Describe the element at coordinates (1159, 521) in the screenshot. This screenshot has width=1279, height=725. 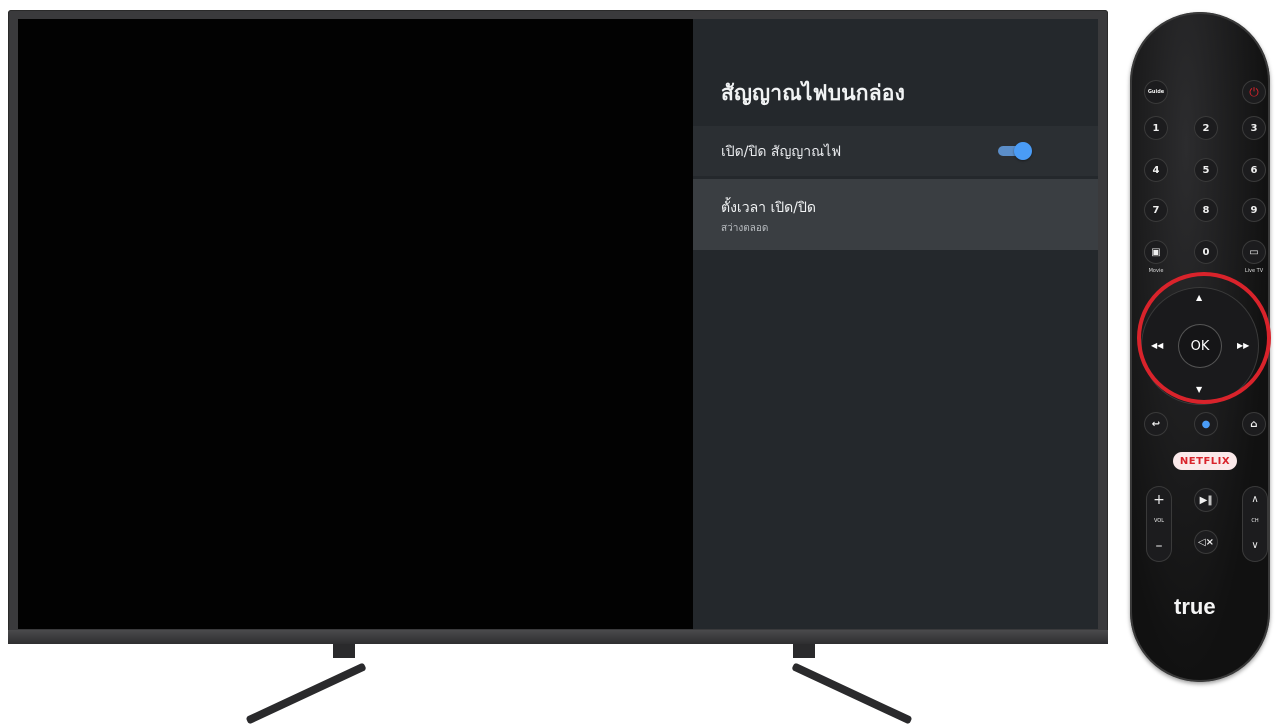
I see `vol-label: VOL` at that location.